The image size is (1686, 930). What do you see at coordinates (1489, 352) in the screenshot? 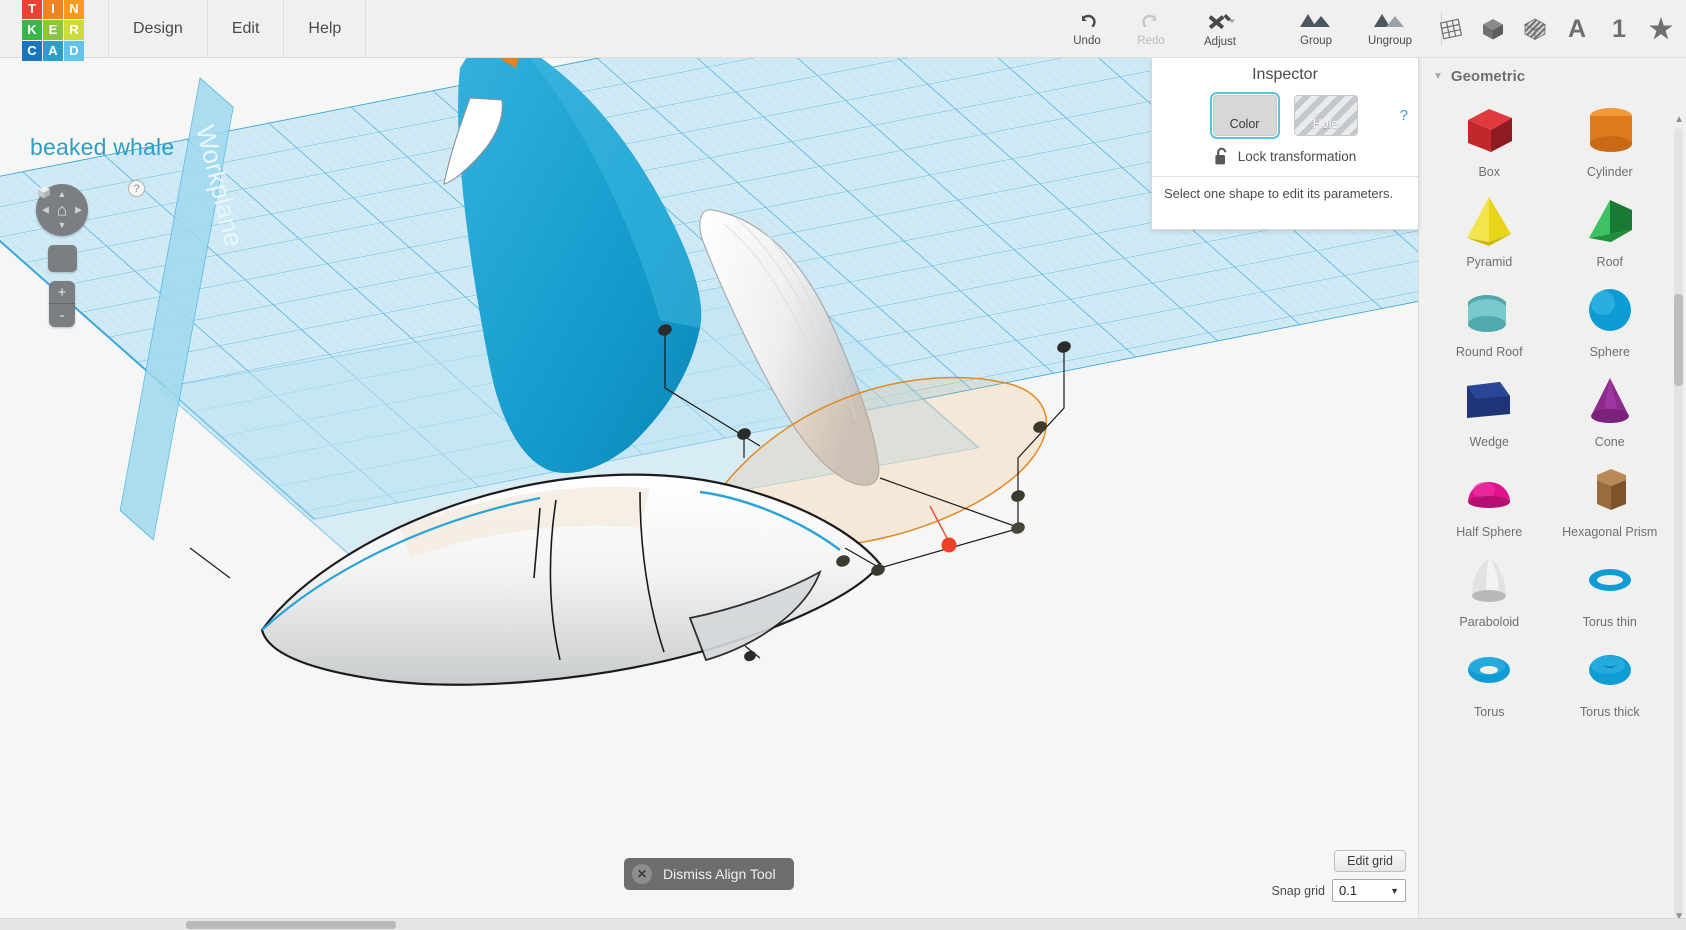
I see `shape-label: Round Roof` at bounding box center [1489, 352].